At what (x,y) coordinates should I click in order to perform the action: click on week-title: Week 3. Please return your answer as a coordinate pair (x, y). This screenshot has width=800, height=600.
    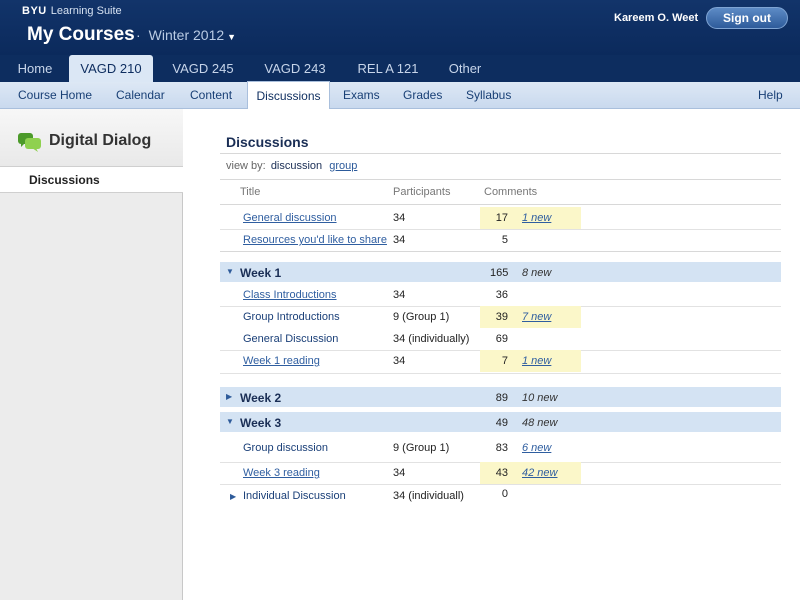
    Looking at the image, I should click on (261, 423).